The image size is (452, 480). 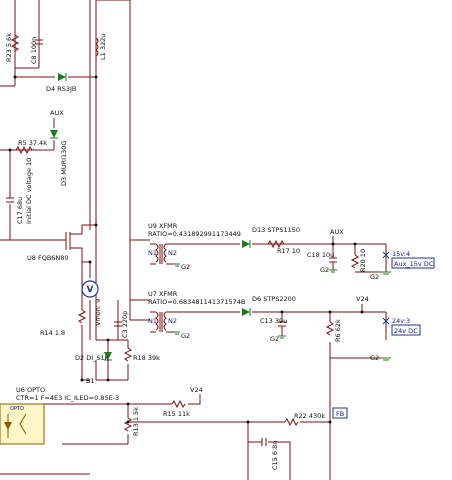 What do you see at coordinates (57, 113) in the screenshot?
I see `aux-top-label: AUX` at bounding box center [57, 113].